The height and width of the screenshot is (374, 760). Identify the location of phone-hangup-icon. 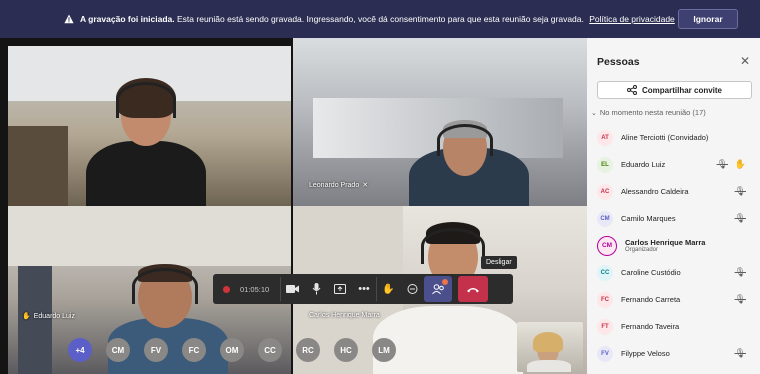
(473, 289).